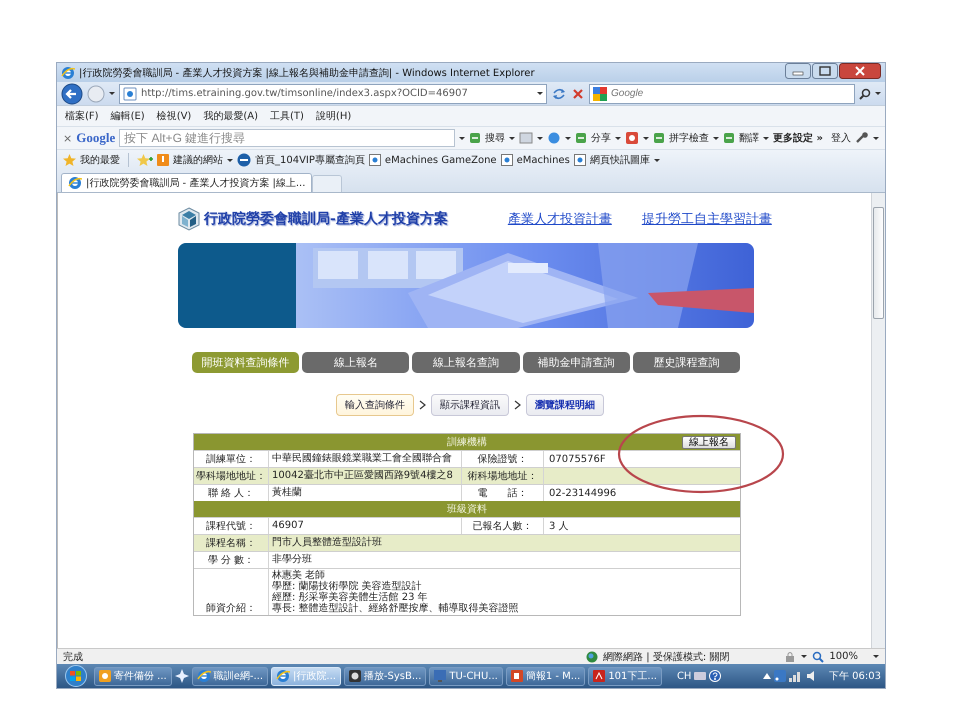 This screenshot has width=960, height=720. What do you see at coordinates (230, 116) in the screenshot?
I see `menu-item: 我的最愛(A)` at bounding box center [230, 116].